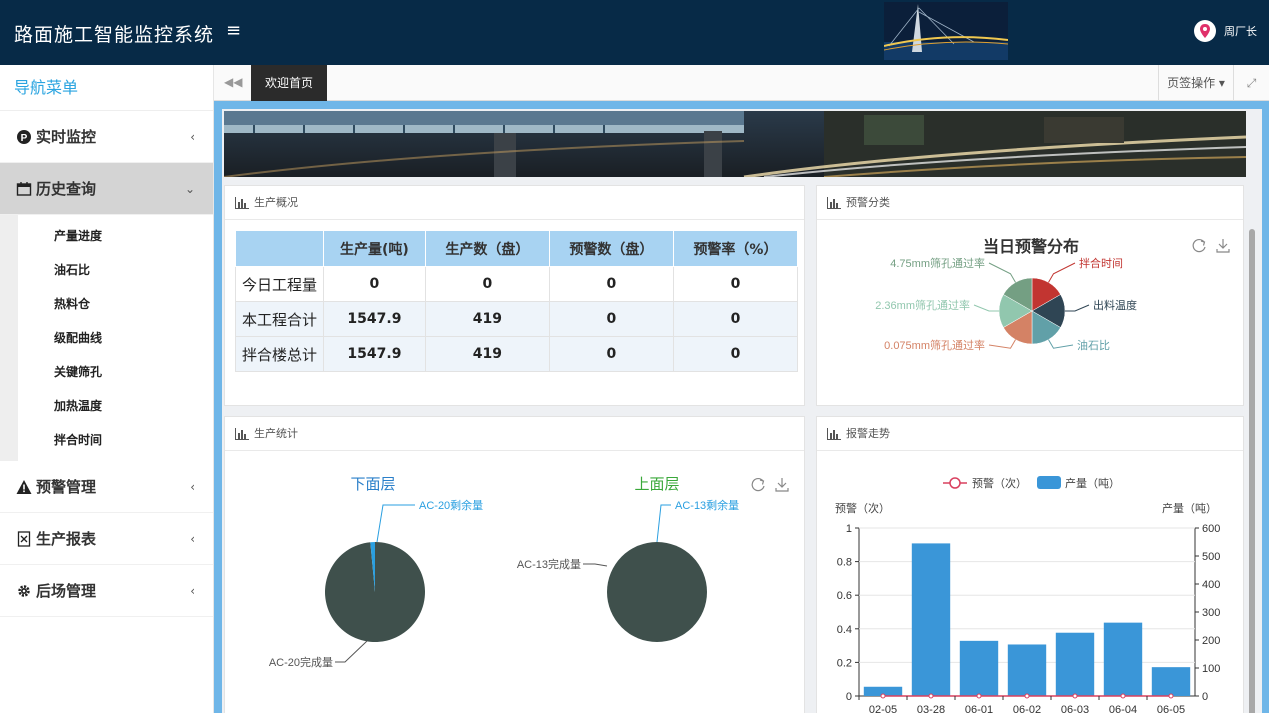 The width and height of the screenshot is (1269, 713). I want to click on sidebar-item-label: 历史查询, so click(66, 188).